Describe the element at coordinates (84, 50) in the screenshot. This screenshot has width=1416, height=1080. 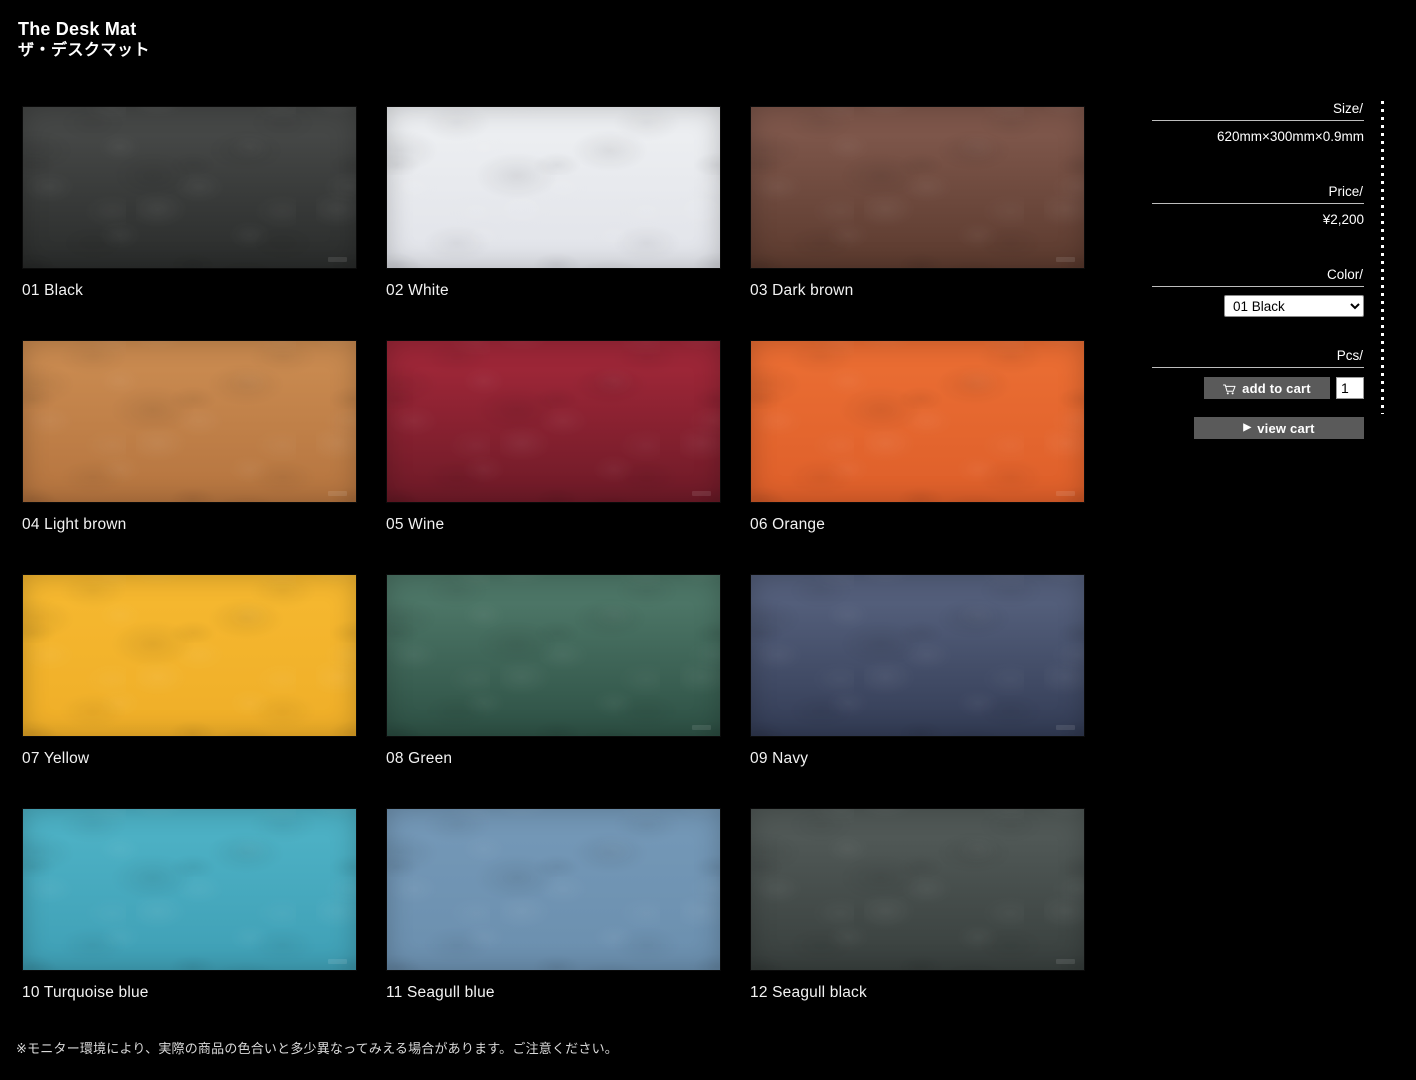
I see `page-title-jp: ザ・デスクマット` at that location.